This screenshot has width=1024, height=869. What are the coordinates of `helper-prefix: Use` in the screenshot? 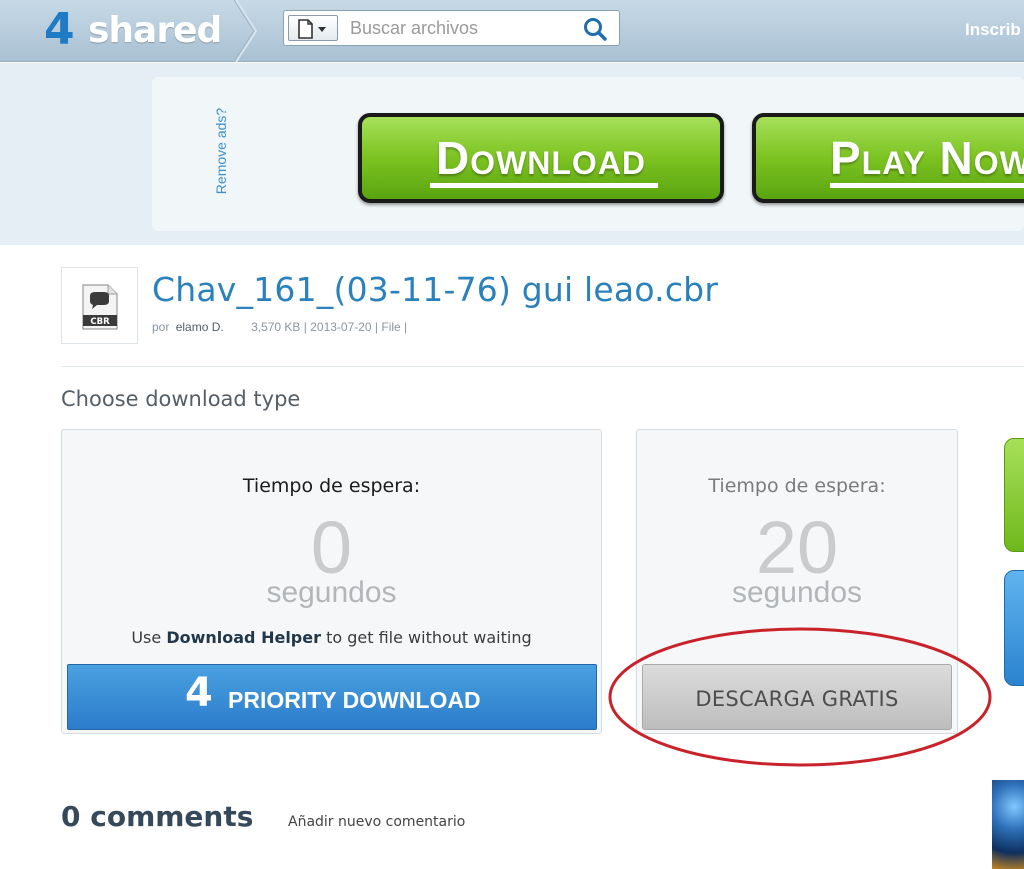 It's located at (146, 637).